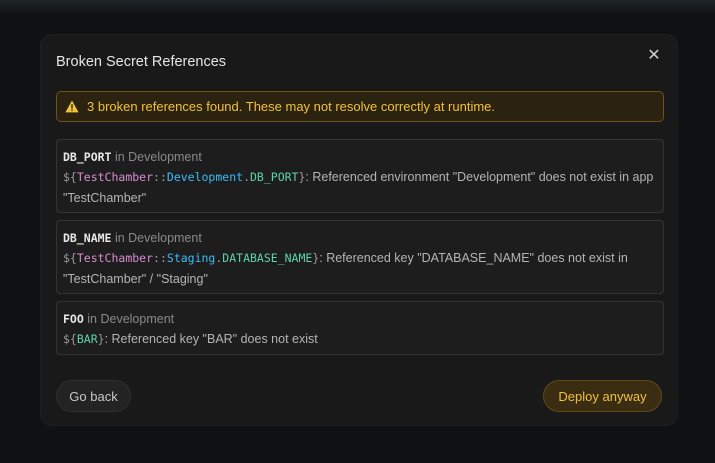 This screenshot has width=715, height=463. What do you see at coordinates (274, 177) in the screenshot?
I see `ref-key: DB_PORT` at bounding box center [274, 177].